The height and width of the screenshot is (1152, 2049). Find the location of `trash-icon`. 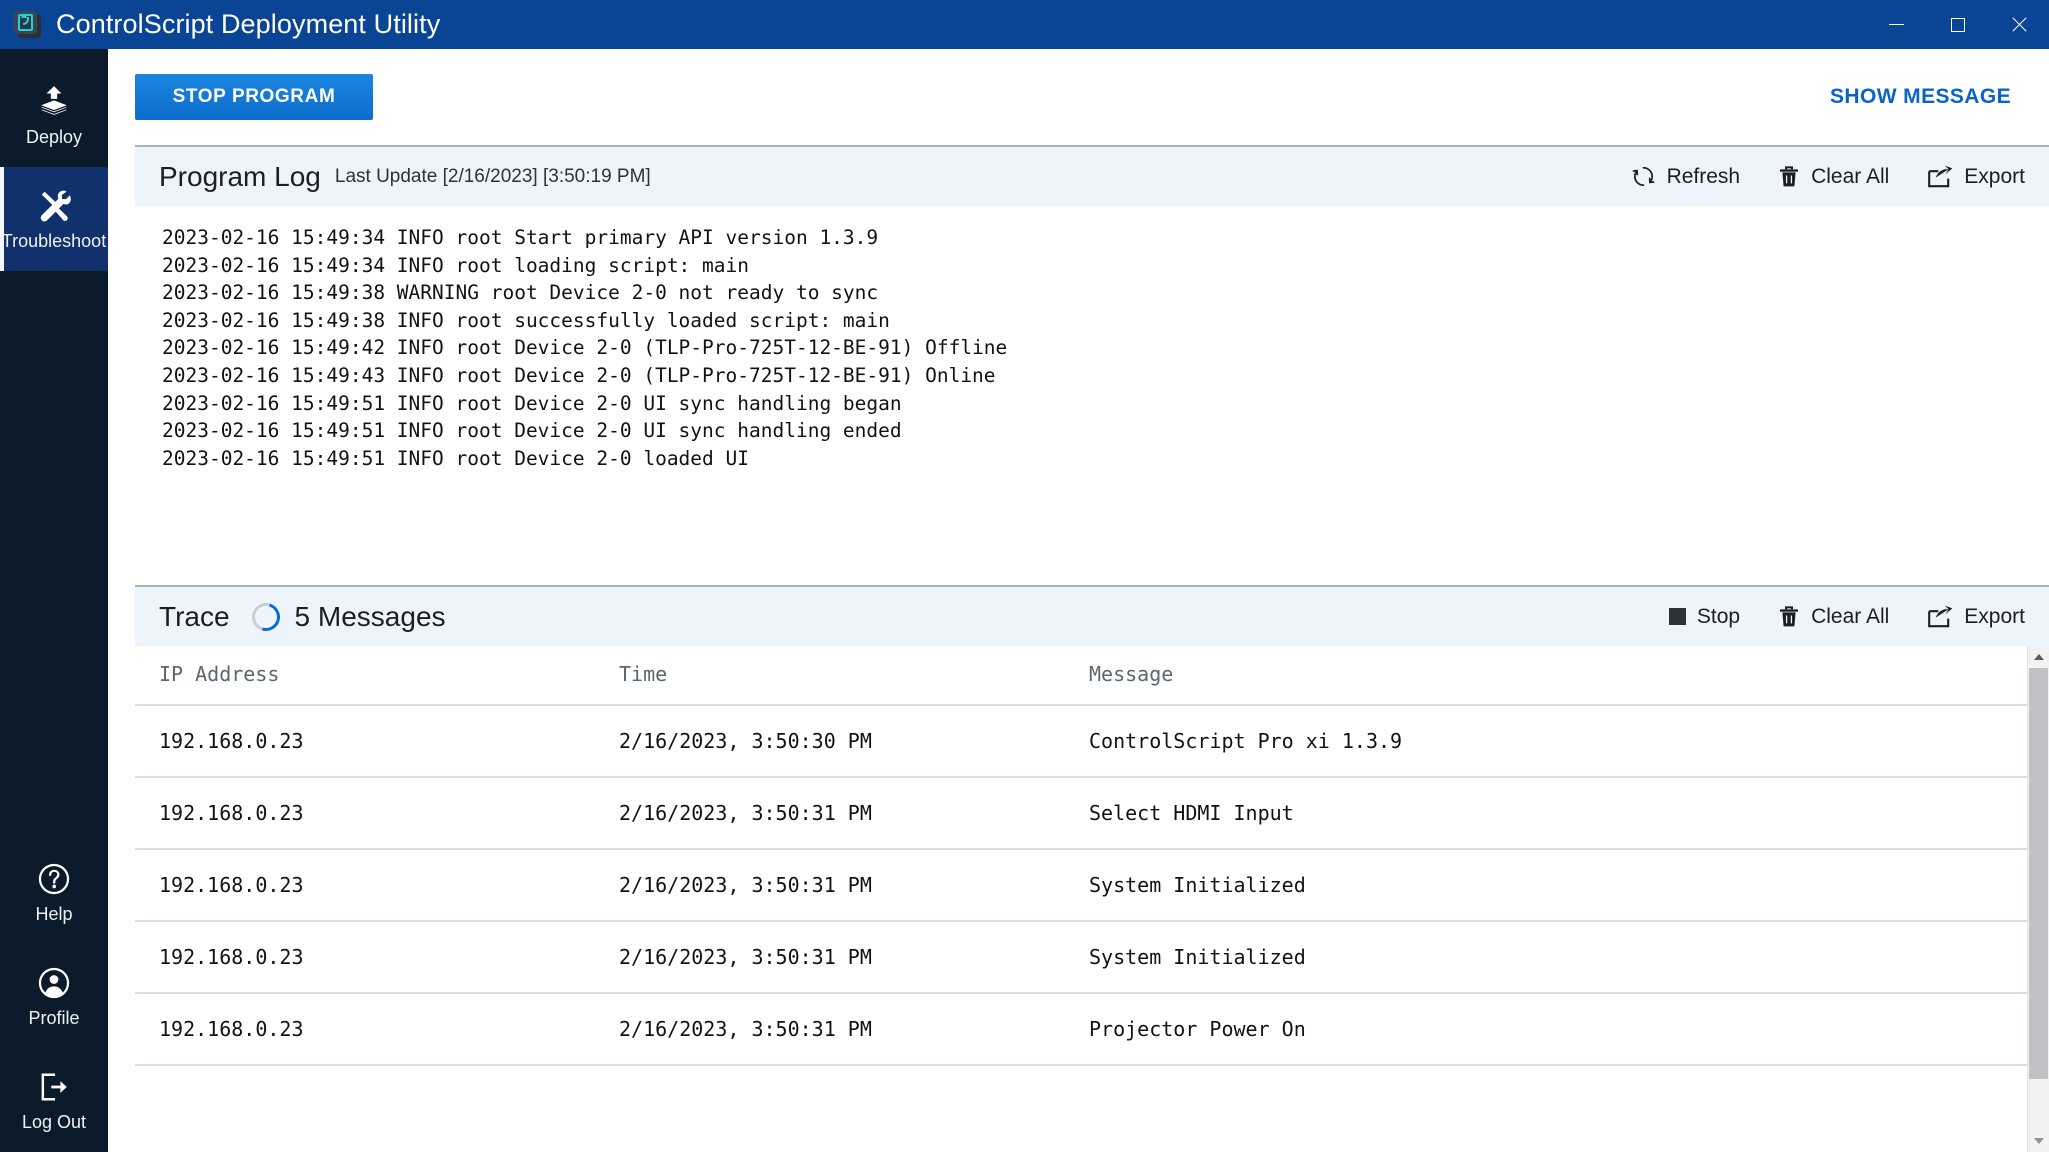

trash-icon is located at coordinates (1789, 175).